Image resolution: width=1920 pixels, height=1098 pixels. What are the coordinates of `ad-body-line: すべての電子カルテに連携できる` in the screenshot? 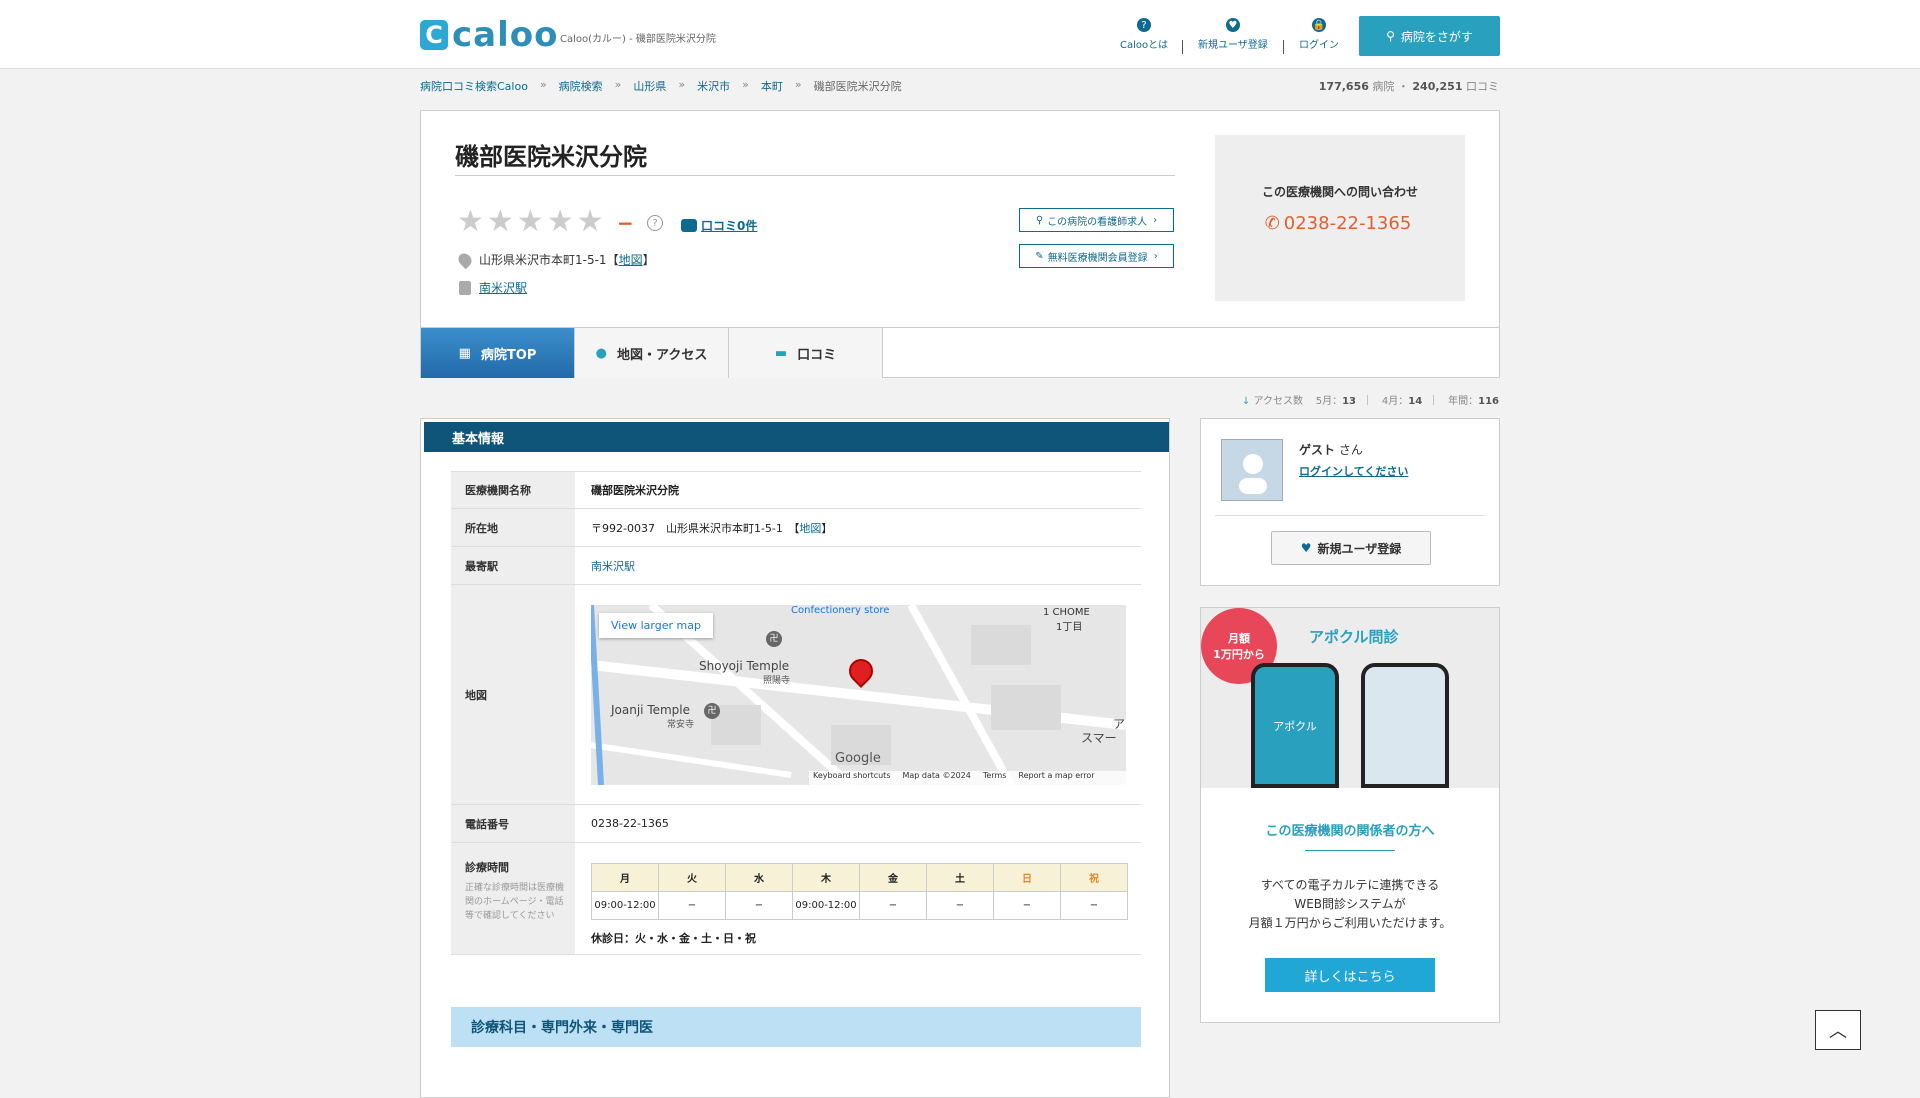 It's located at (1350, 885).